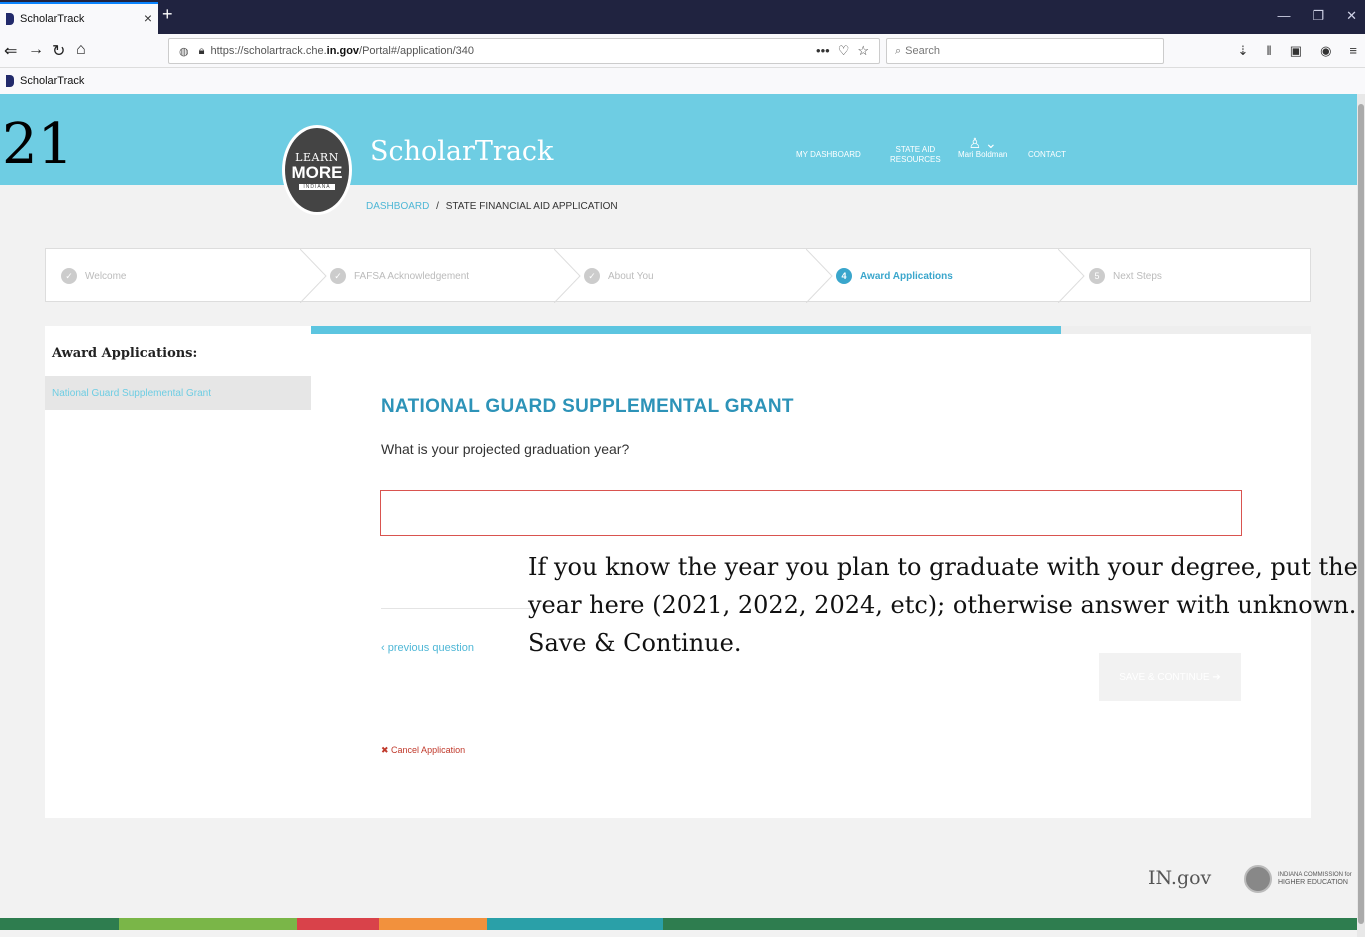  What do you see at coordinates (178, 393) in the screenshot?
I see `sidebar-item-national-guard: National Guard Supplemental Grant` at bounding box center [178, 393].